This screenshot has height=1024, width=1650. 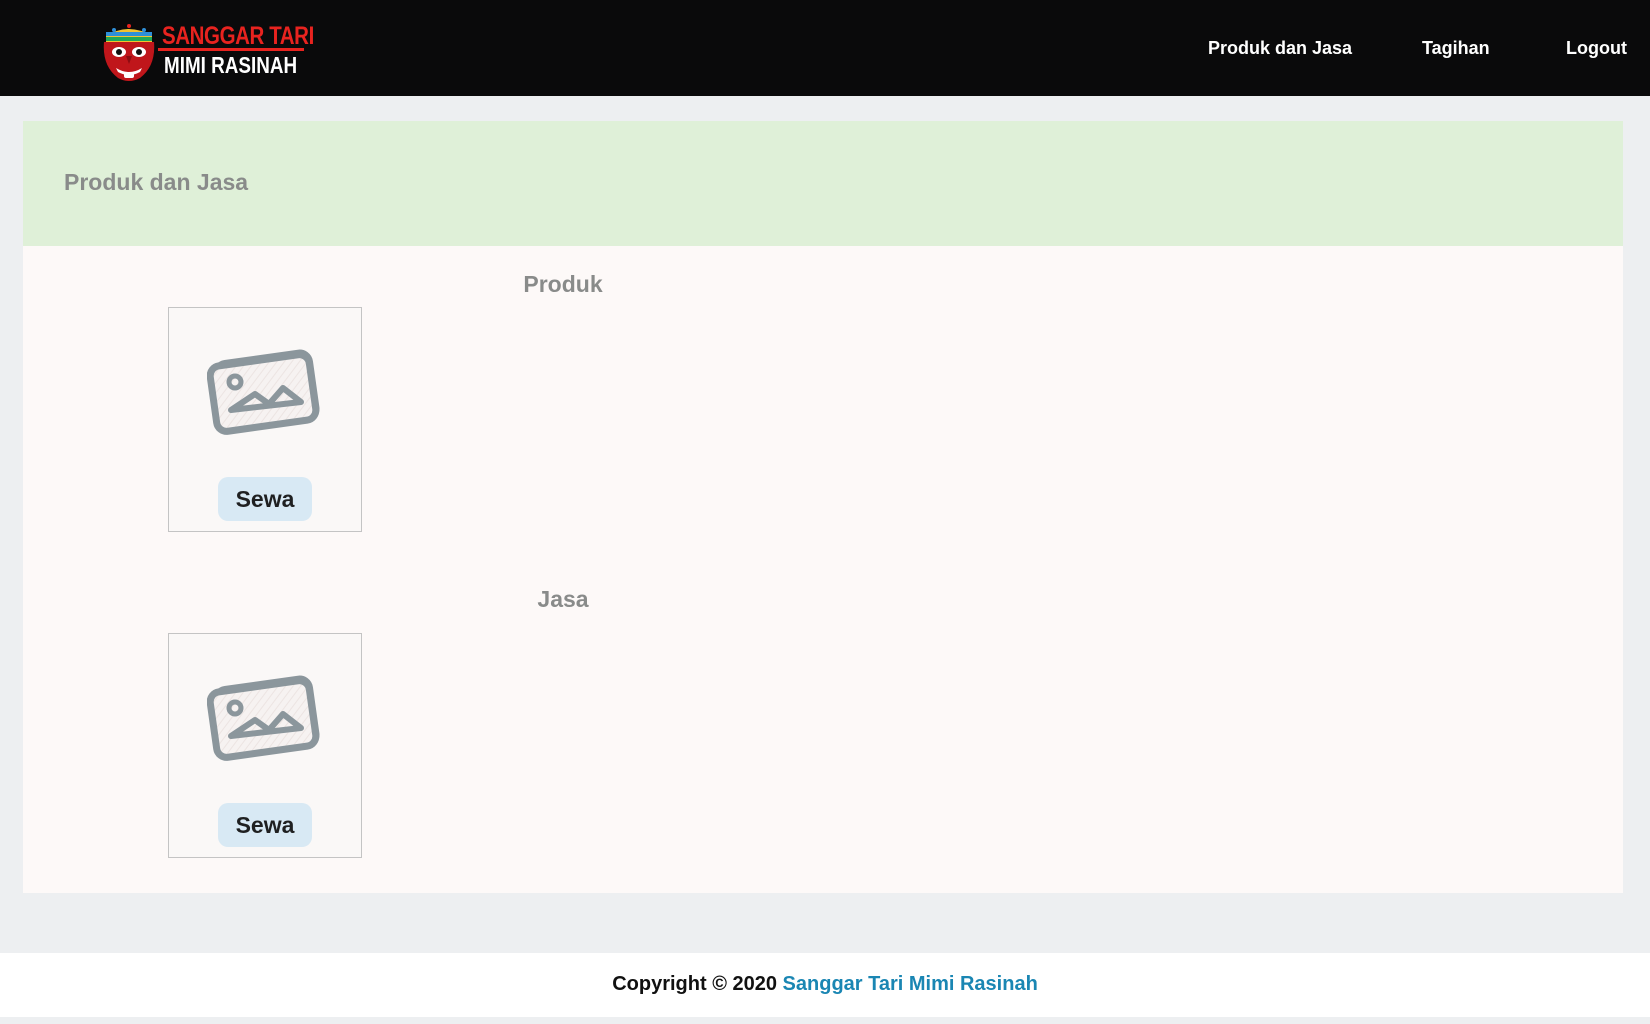 I want to click on card-header: Produk dan Jasa, so click(x=823, y=183).